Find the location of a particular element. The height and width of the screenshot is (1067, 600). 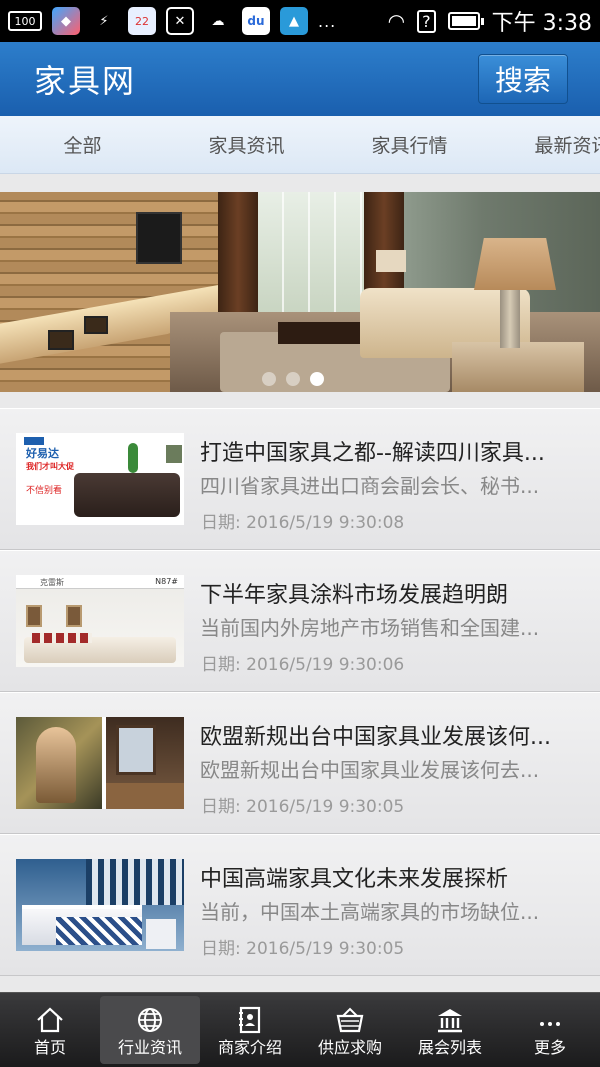

nav-label: 行业资讯 is located at coordinates (149, 1047).